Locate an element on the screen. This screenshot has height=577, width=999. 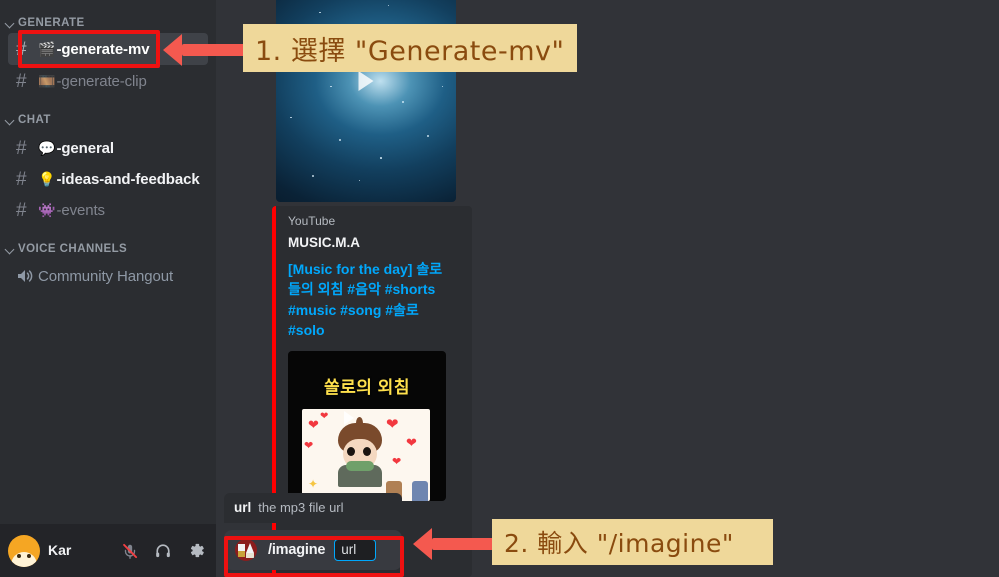
sidebar-item-generate-clip: # 🎞️ -generate-clip is located at coordinates (108, 81).